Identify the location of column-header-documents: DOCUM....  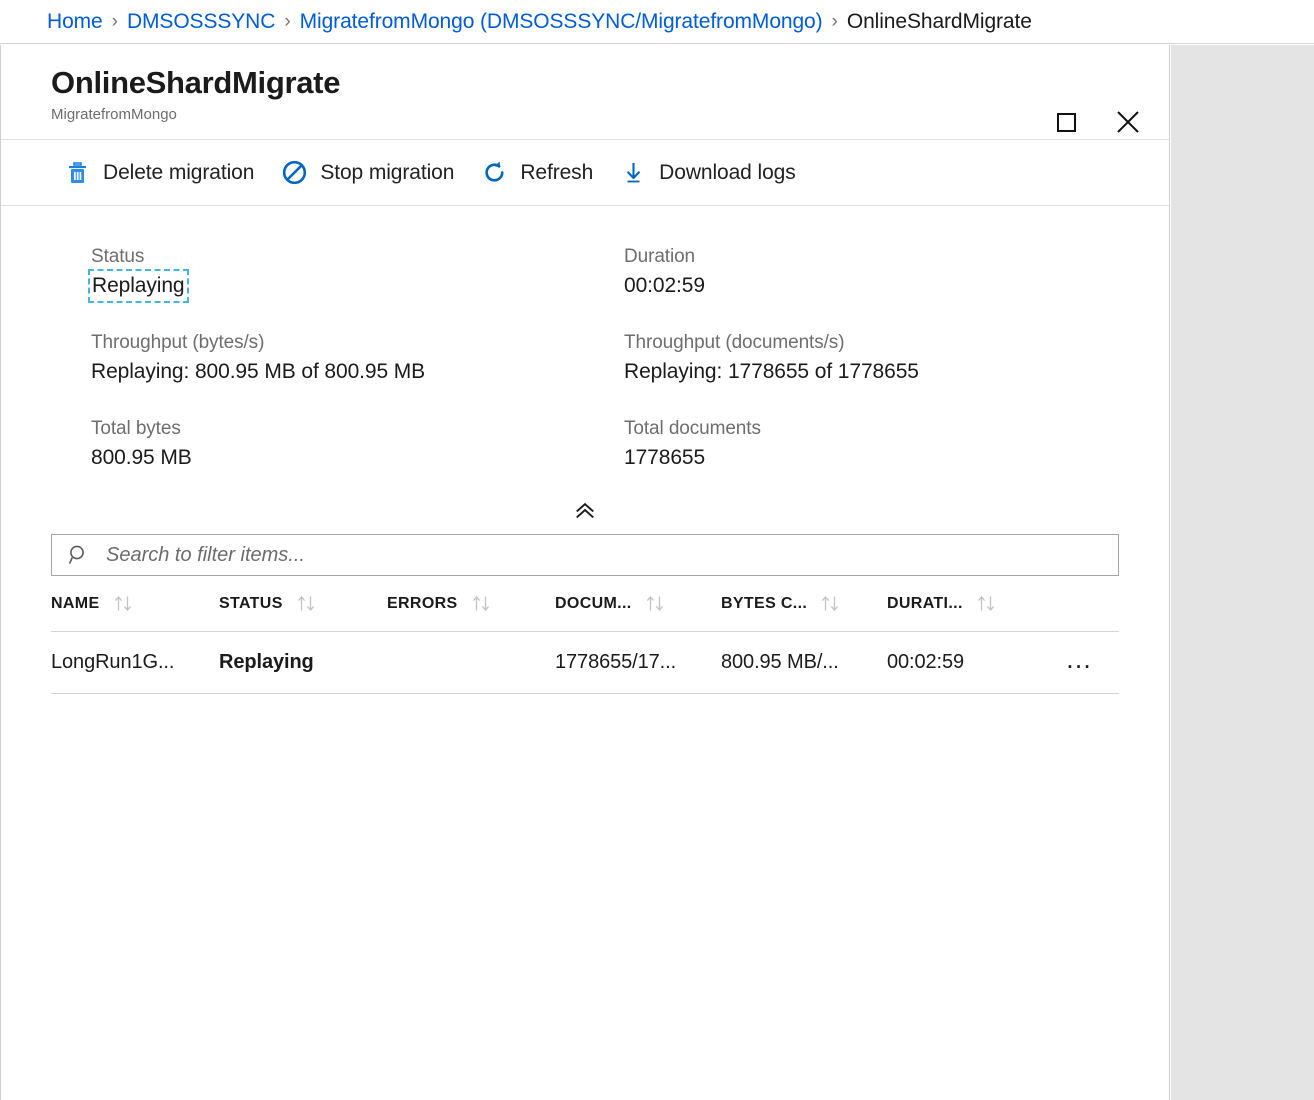
(638, 603).